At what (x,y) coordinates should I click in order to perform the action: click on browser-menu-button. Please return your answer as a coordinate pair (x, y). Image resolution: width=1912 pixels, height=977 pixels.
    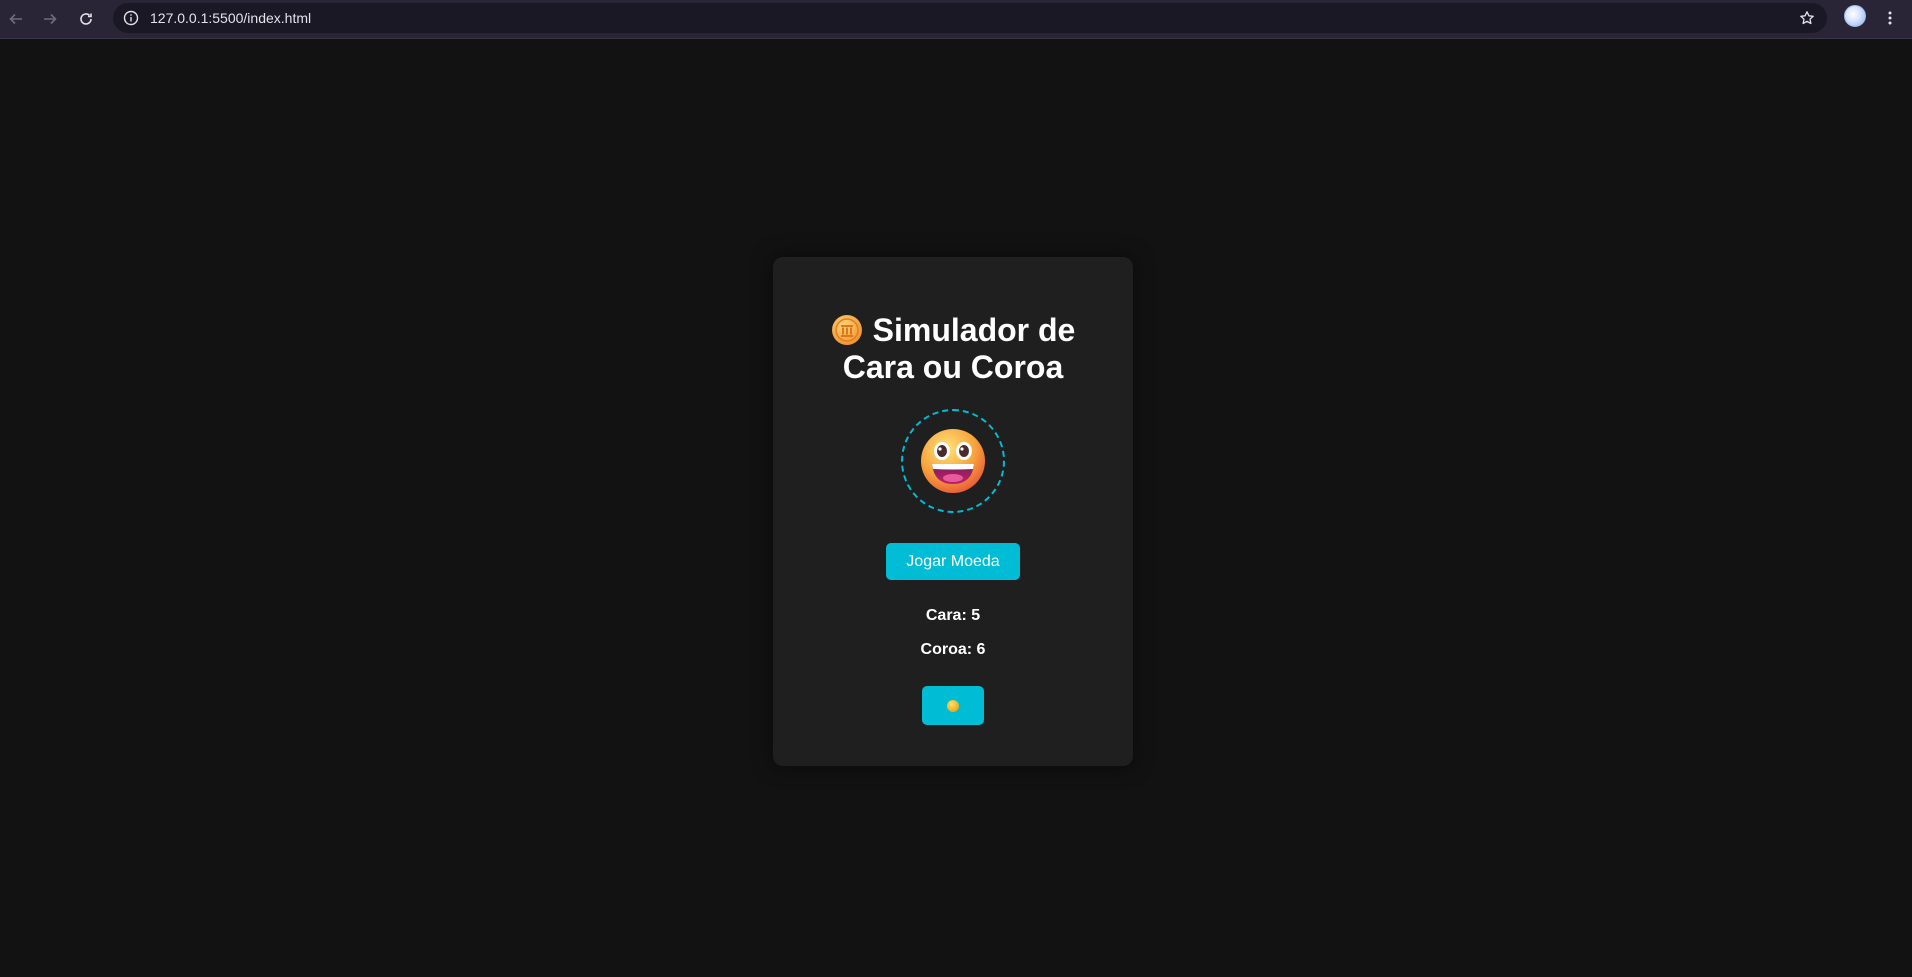
    Looking at the image, I should click on (1890, 18).